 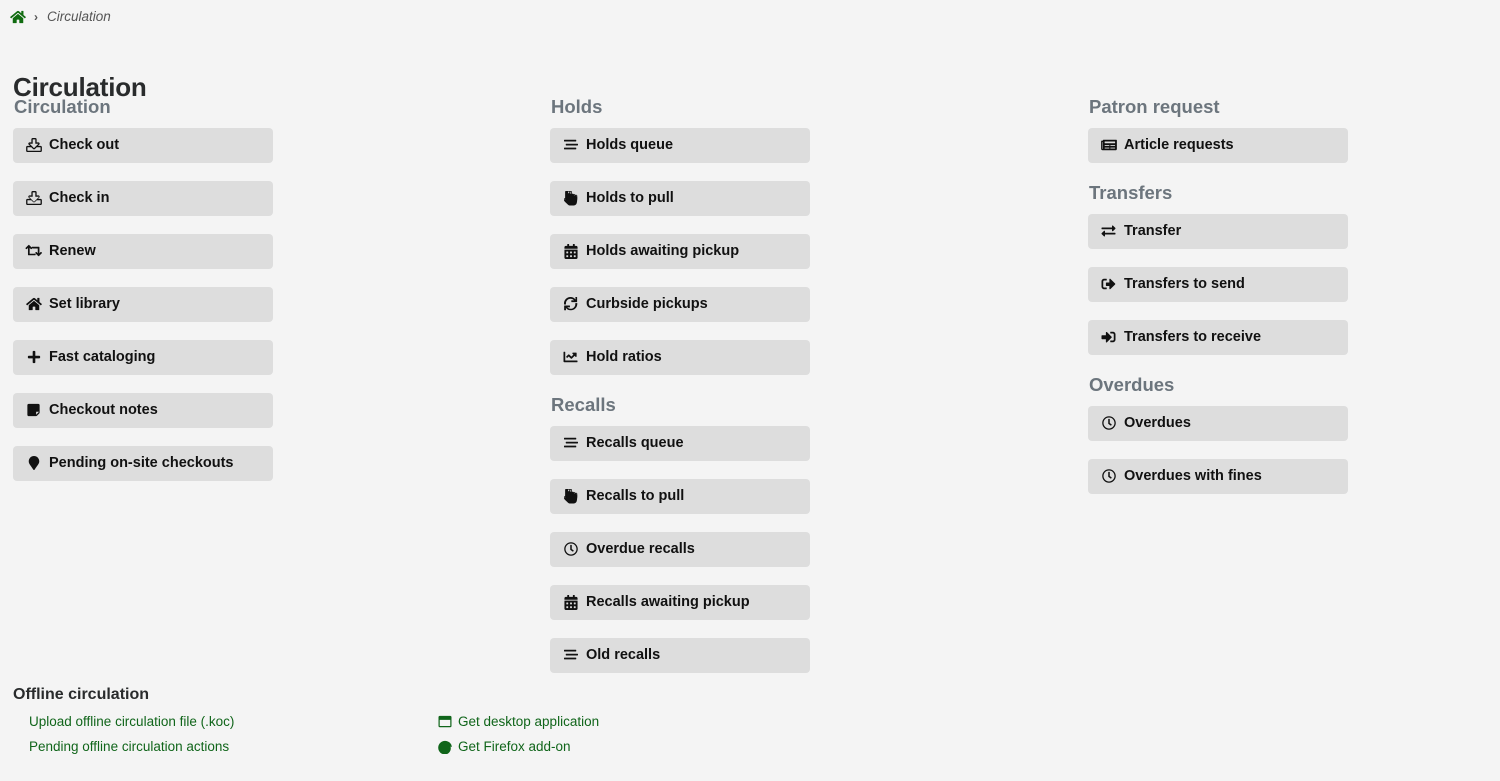 I want to click on section-heading-patron-request: Patron request, so click(x=1154, y=106).